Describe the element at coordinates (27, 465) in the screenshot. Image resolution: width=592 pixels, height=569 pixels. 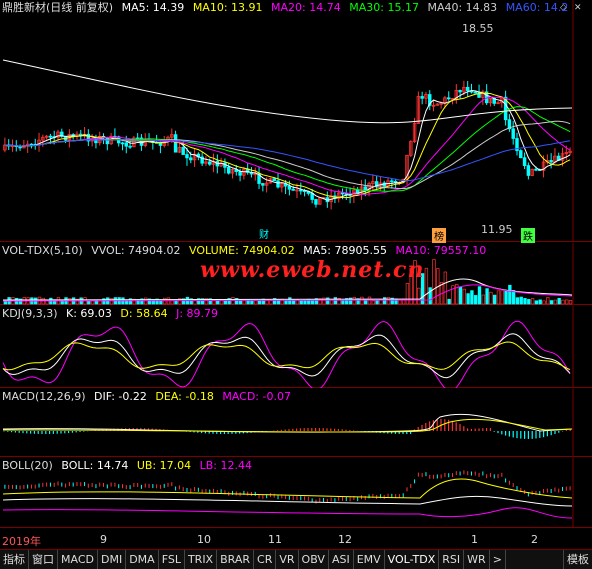
I see `boll-indicator-name: BOLL(20)` at that location.